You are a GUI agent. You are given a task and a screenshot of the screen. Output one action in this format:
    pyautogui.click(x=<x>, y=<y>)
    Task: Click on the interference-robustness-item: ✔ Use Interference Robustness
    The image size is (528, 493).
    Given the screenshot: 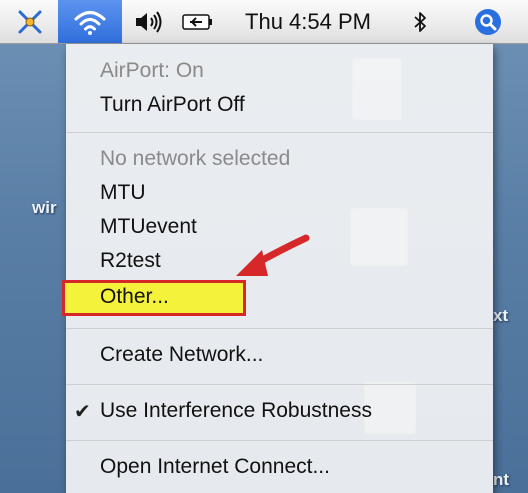 What is the action you would take?
    pyautogui.click(x=279, y=411)
    